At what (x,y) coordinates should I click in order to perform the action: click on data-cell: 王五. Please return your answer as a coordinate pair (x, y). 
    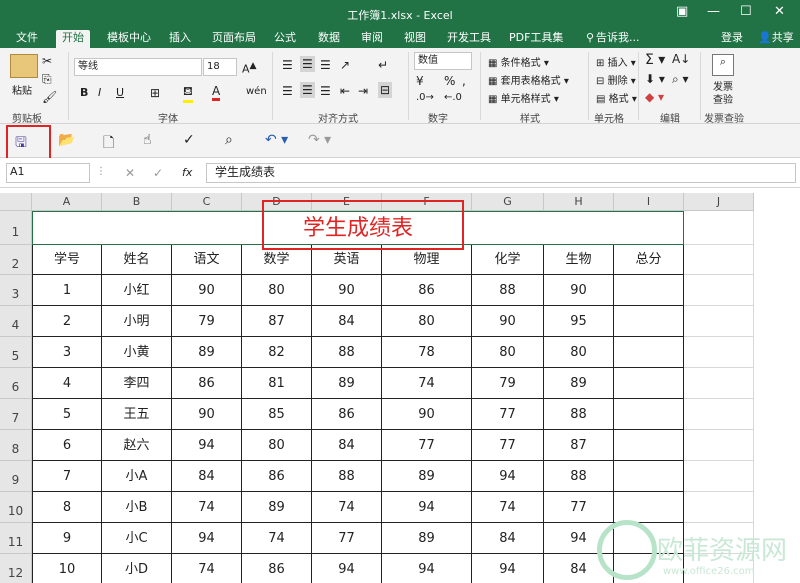
    Looking at the image, I should click on (137, 414).